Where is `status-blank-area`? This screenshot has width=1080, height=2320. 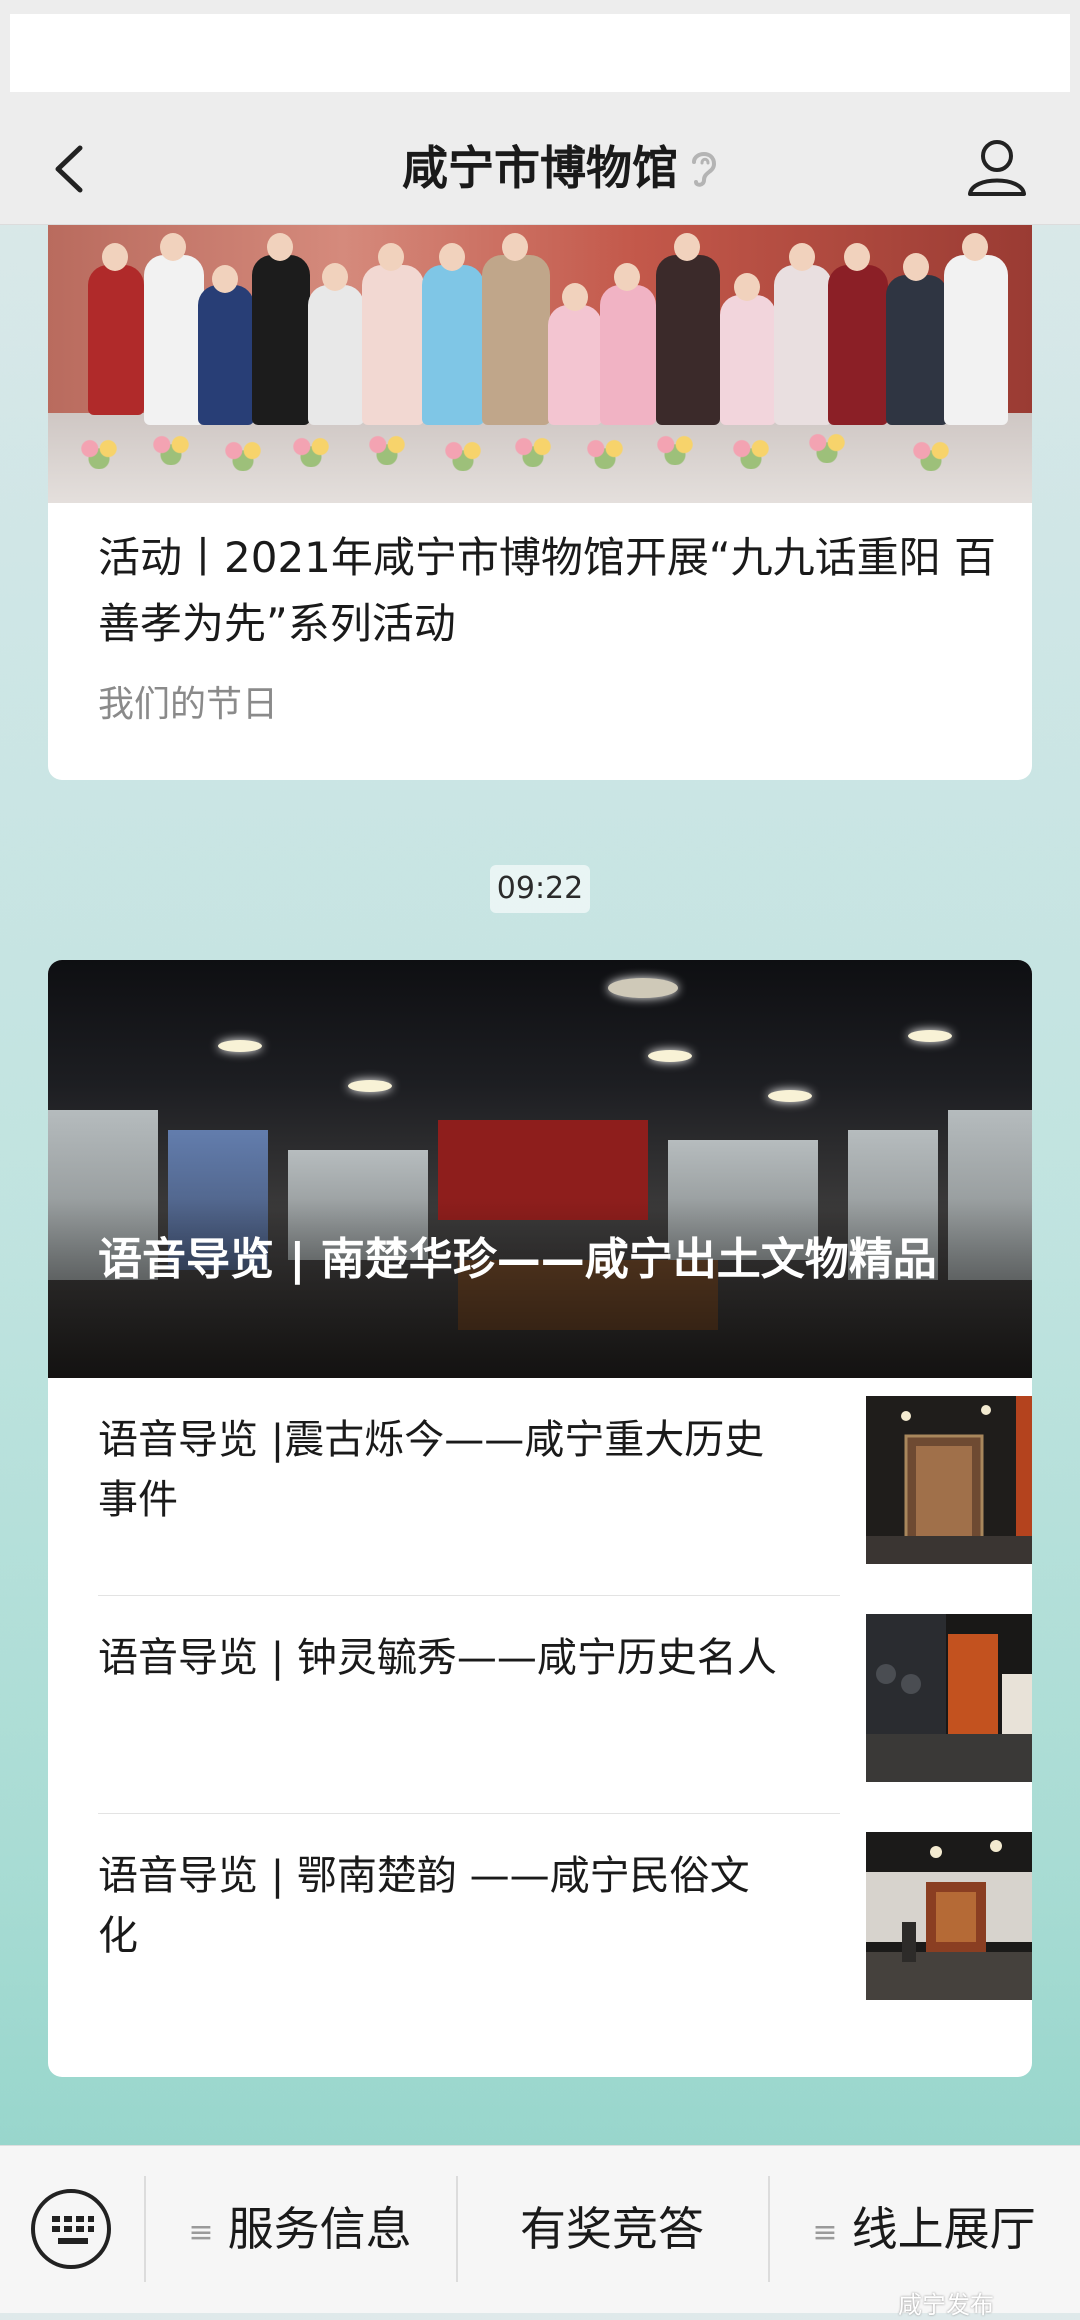
status-blank-area is located at coordinates (540, 53).